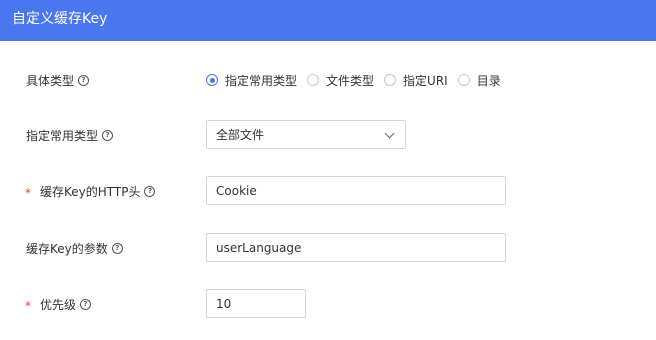 The width and height of the screenshot is (656, 340). Describe the element at coordinates (328, 20) in the screenshot. I see `dialog-header: 自定义缓存Key` at that location.